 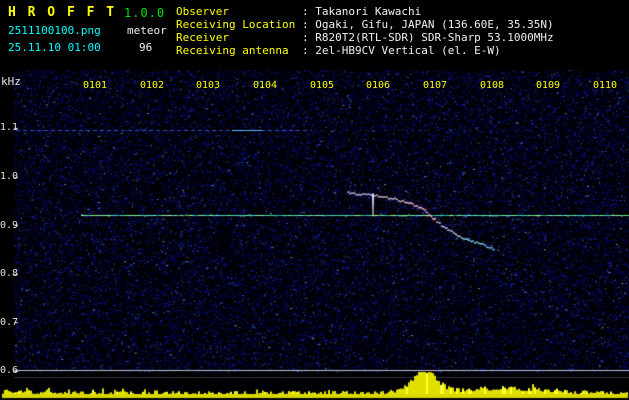 What do you see at coordinates (428, 24) in the screenshot?
I see `info-value-location: : Ogaki, Gifu, JAPAN (136.60E, 35.35N)` at bounding box center [428, 24].